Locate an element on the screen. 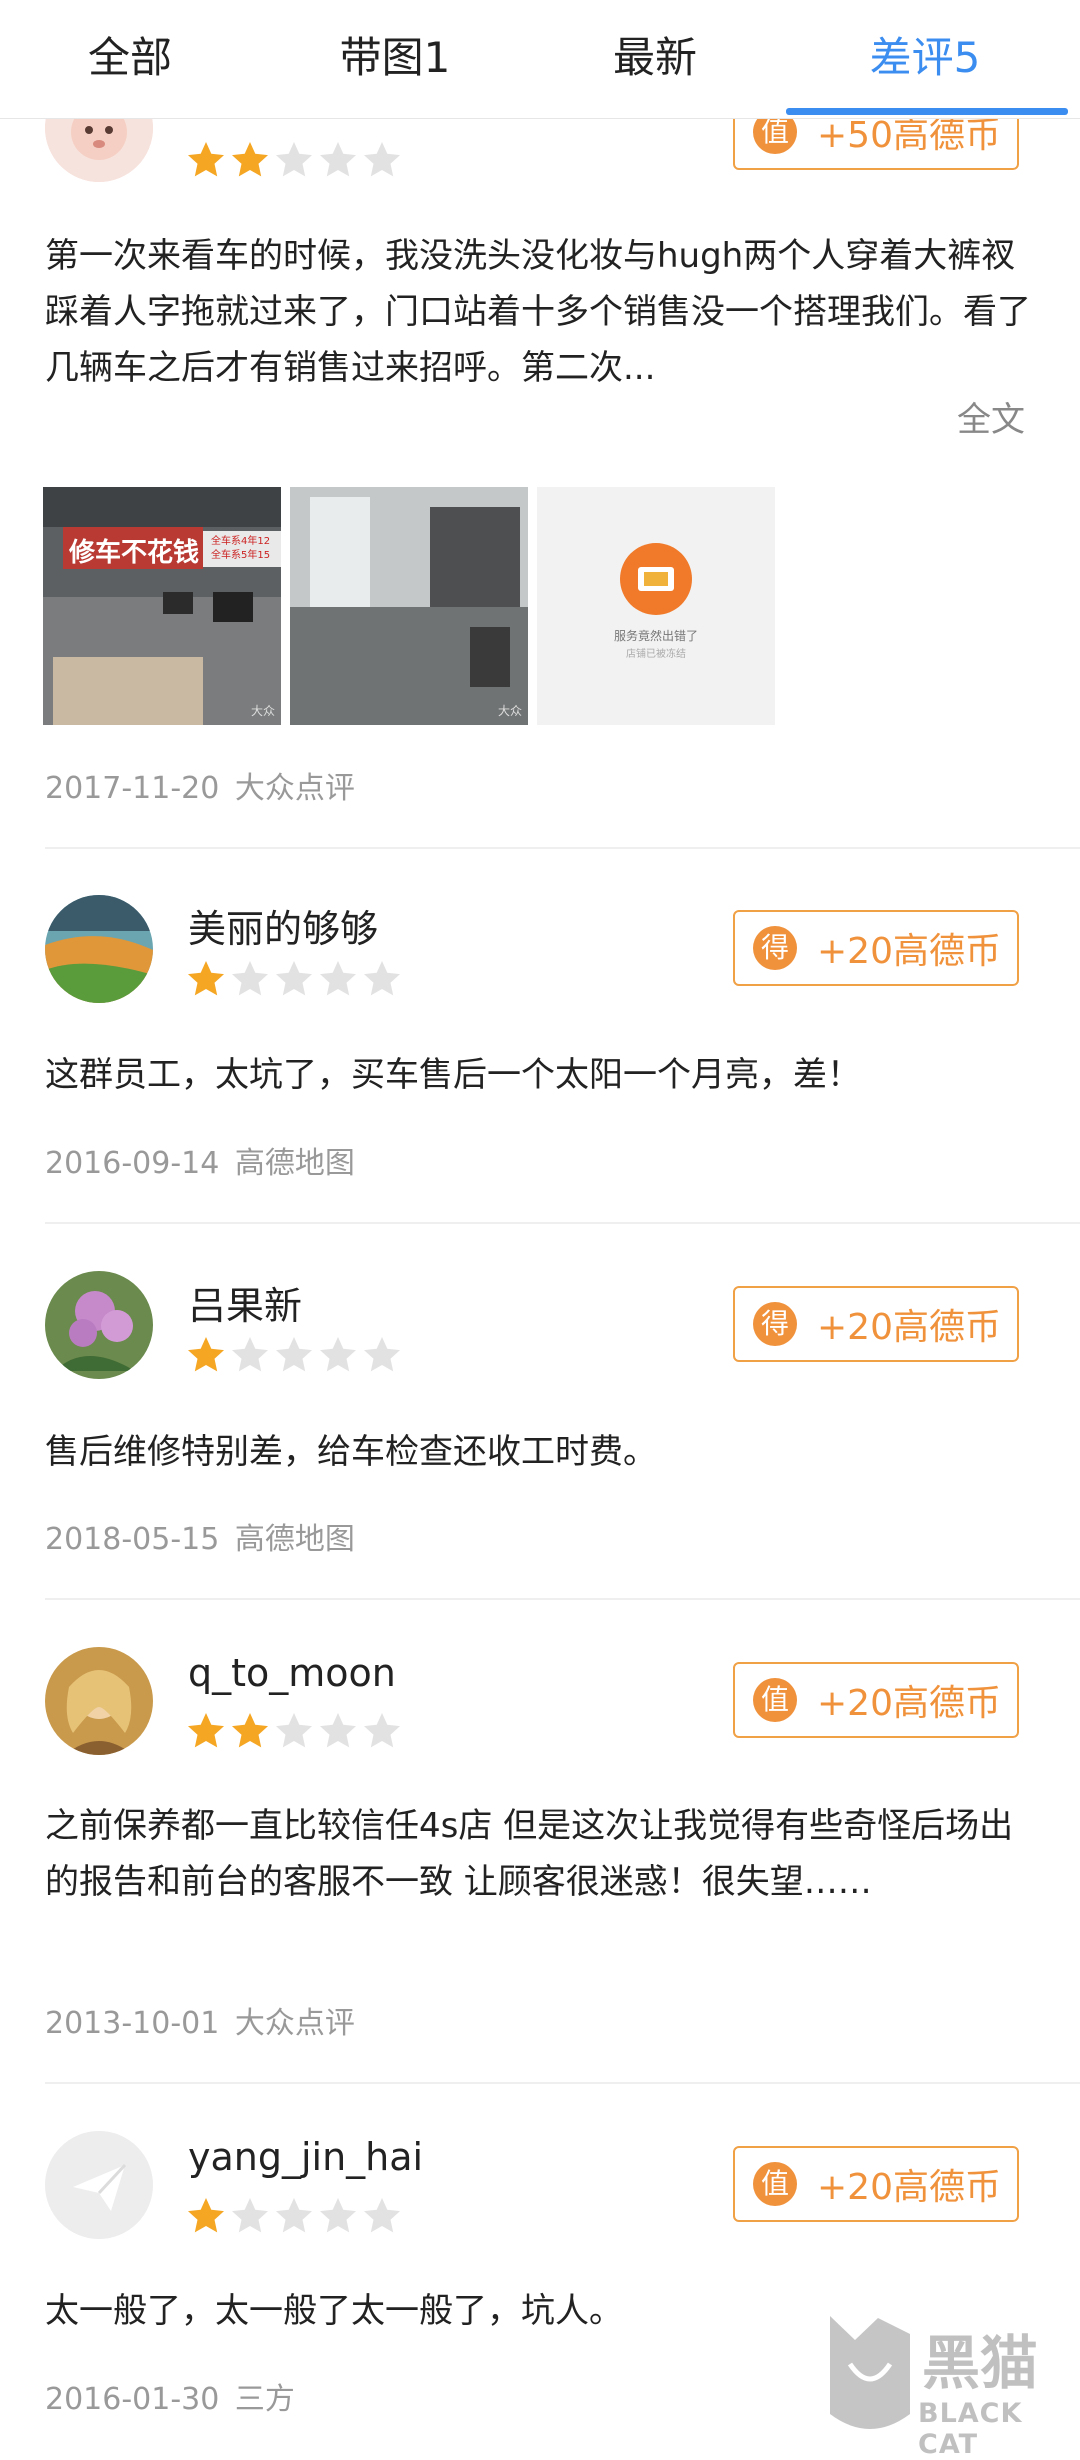 The width and height of the screenshot is (1080, 2460). tab-all: 全部 is located at coordinates (130, 59).